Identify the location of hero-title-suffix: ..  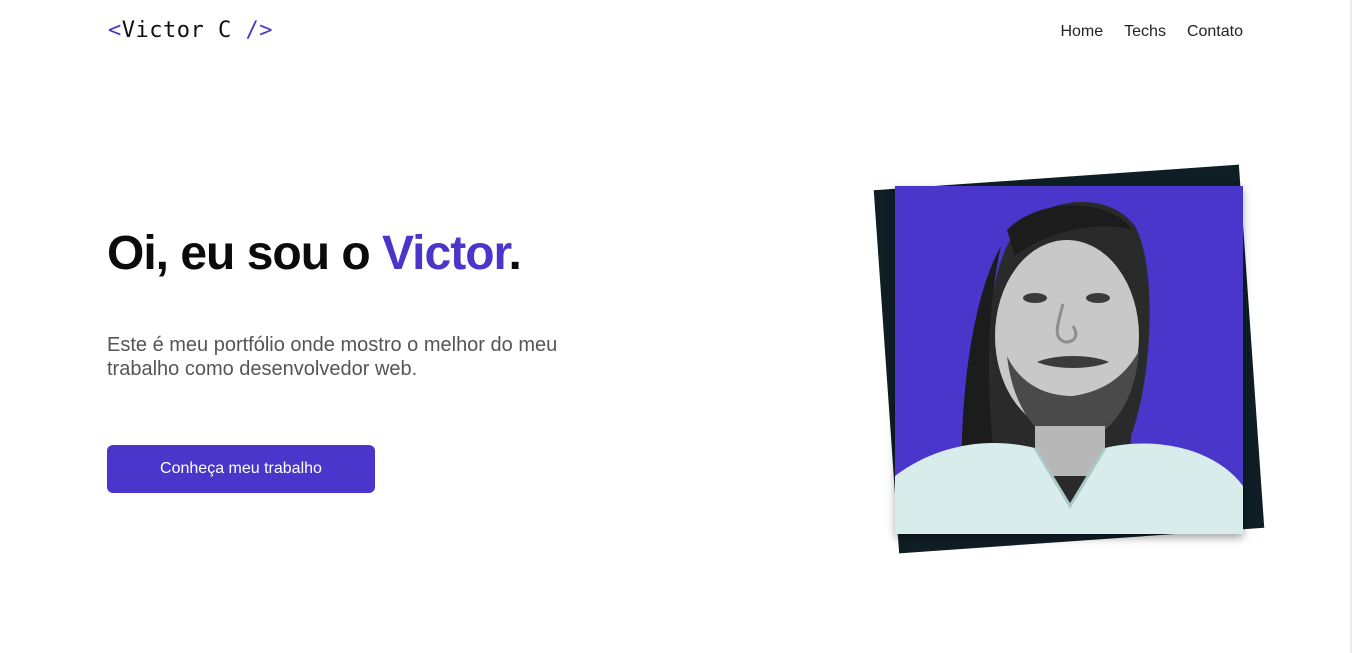
(515, 253).